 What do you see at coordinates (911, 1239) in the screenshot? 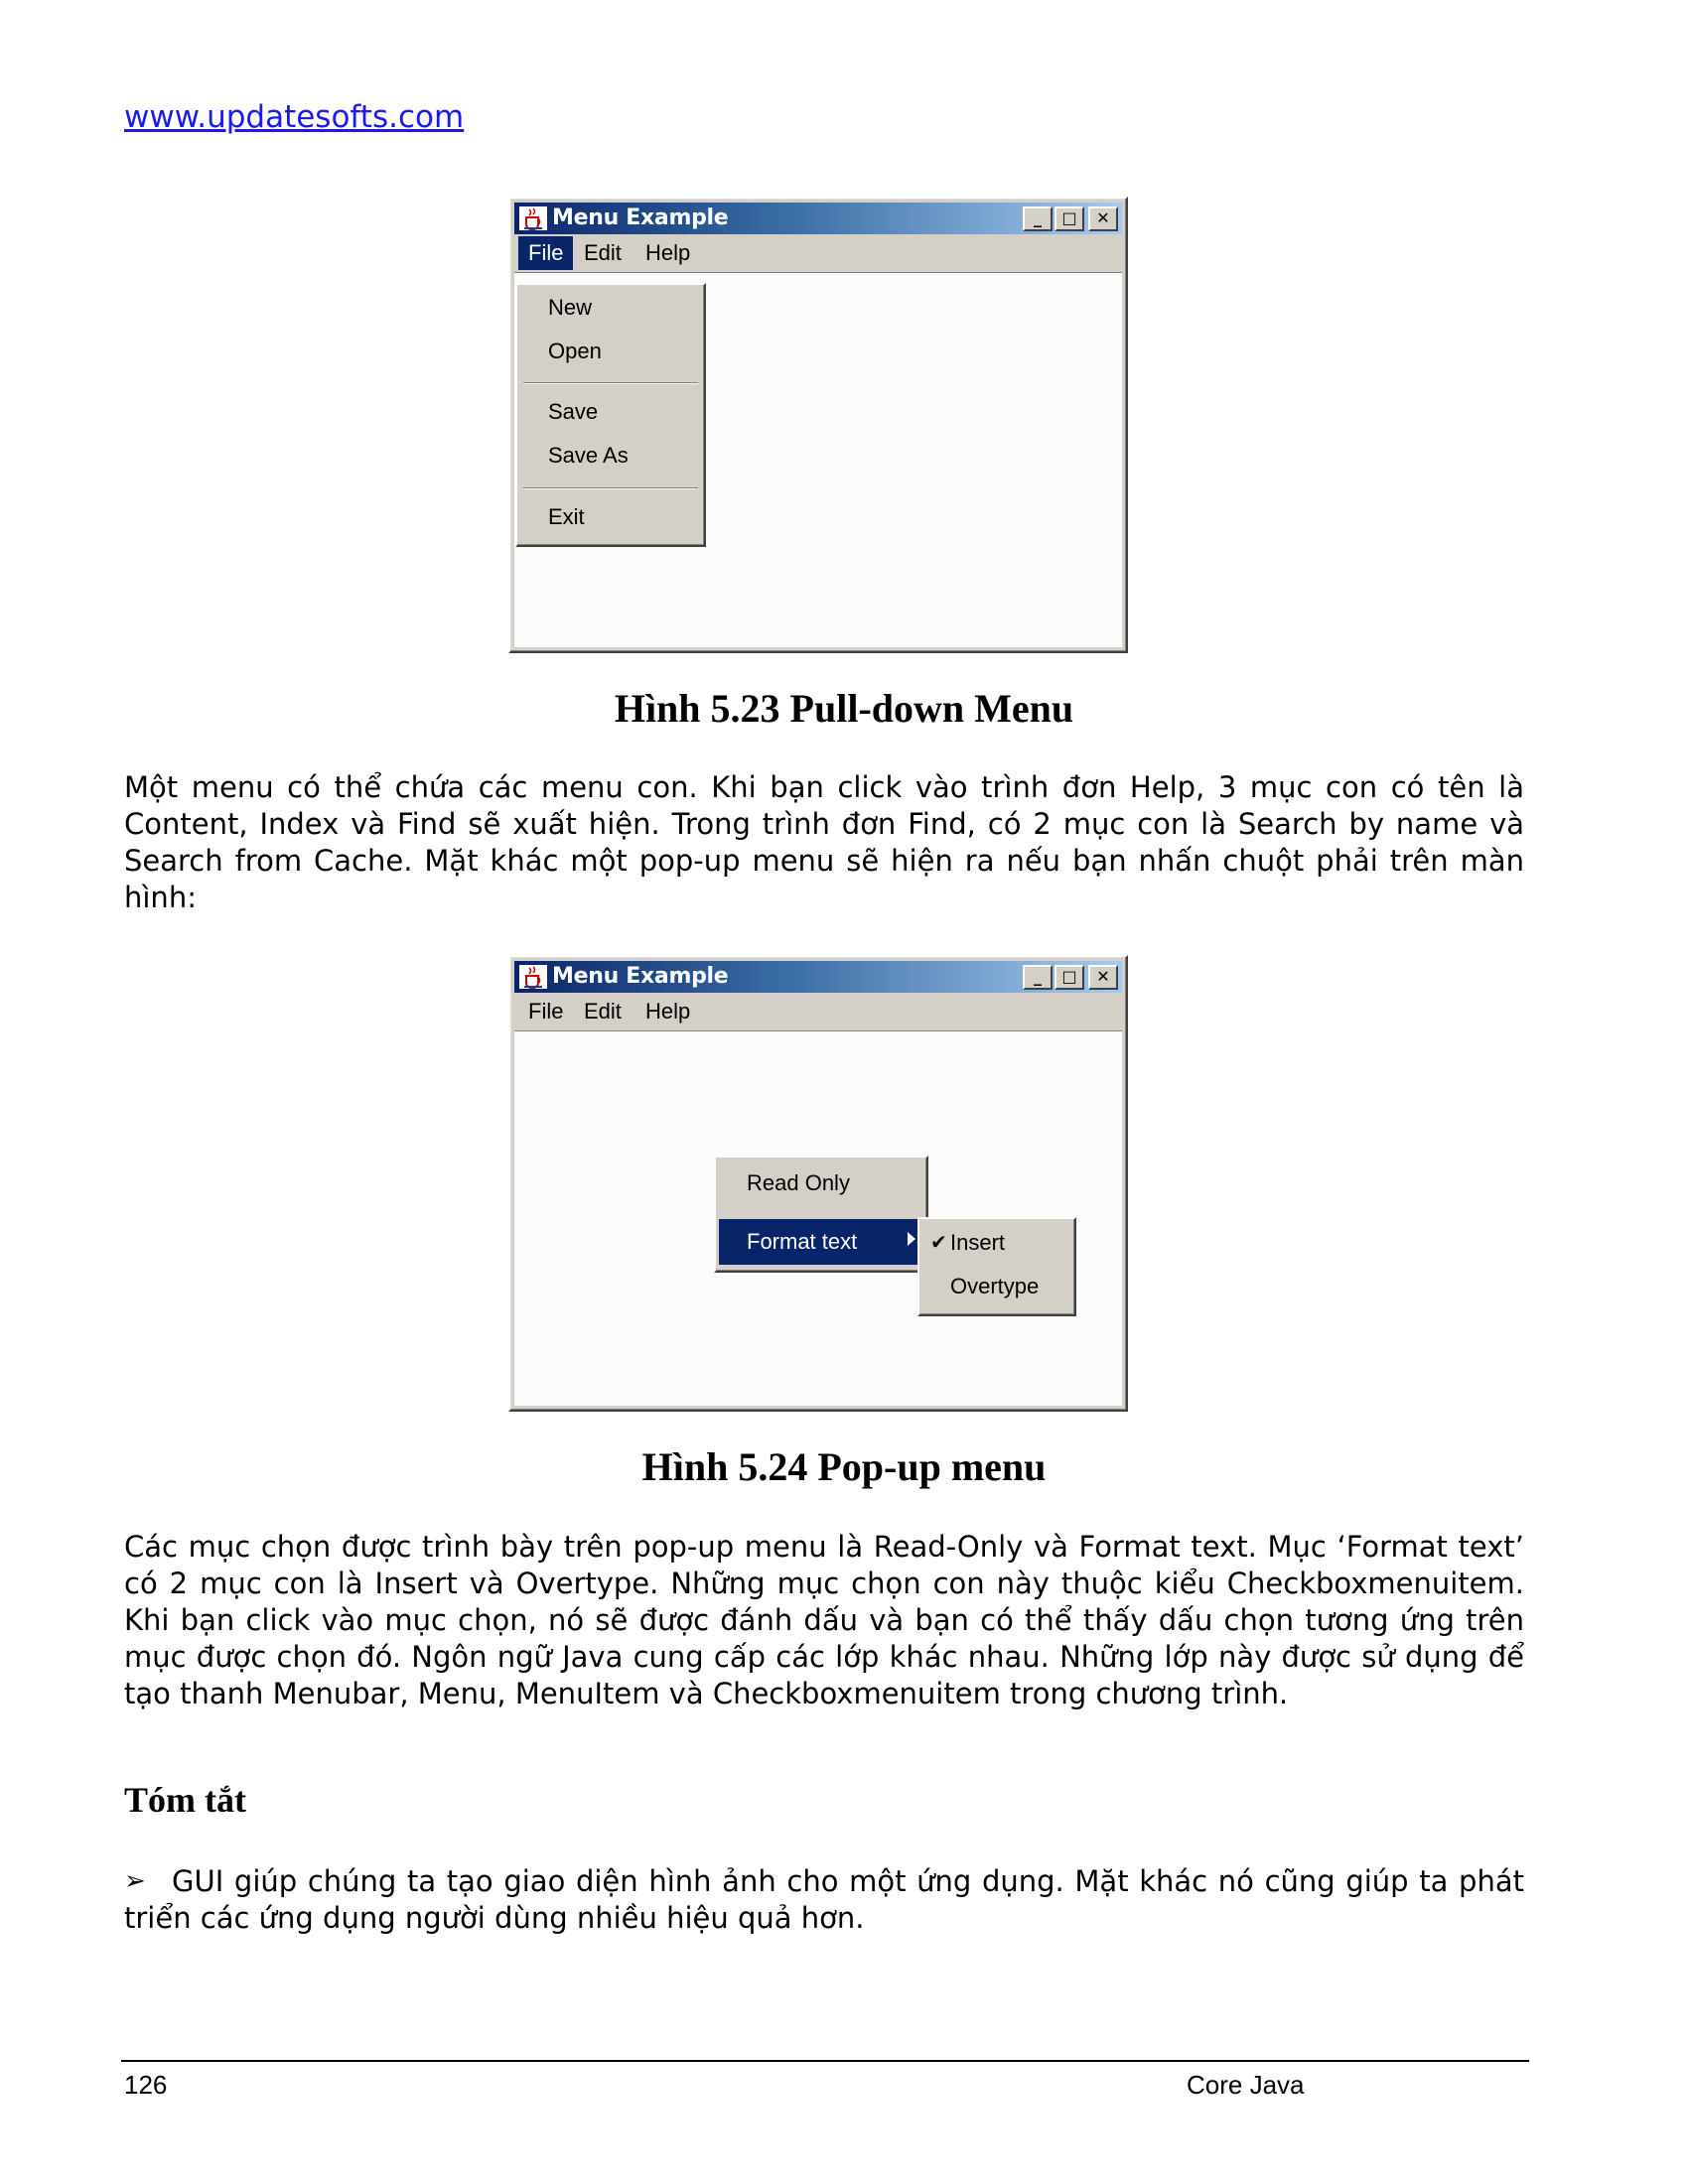
I see `submenu-arrow-icon` at bounding box center [911, 1239].